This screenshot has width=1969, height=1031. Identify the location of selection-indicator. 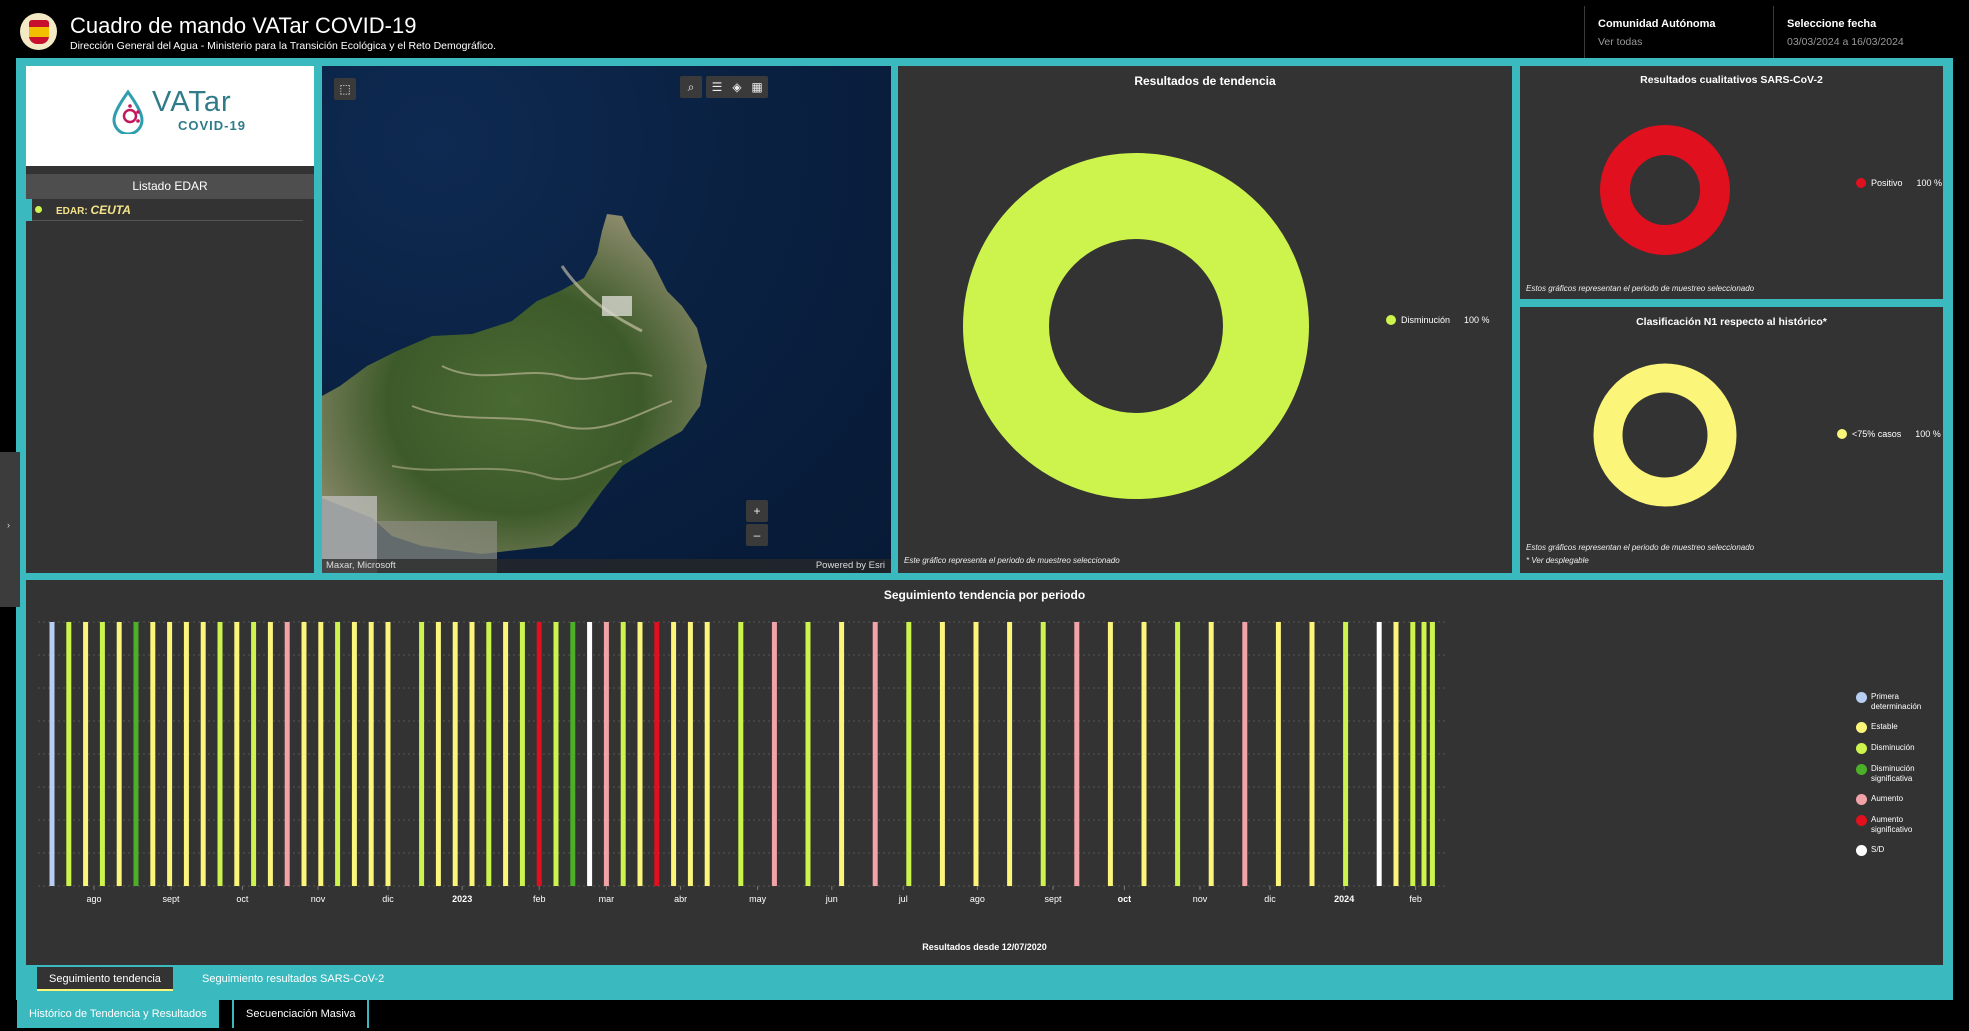
(29, 210).